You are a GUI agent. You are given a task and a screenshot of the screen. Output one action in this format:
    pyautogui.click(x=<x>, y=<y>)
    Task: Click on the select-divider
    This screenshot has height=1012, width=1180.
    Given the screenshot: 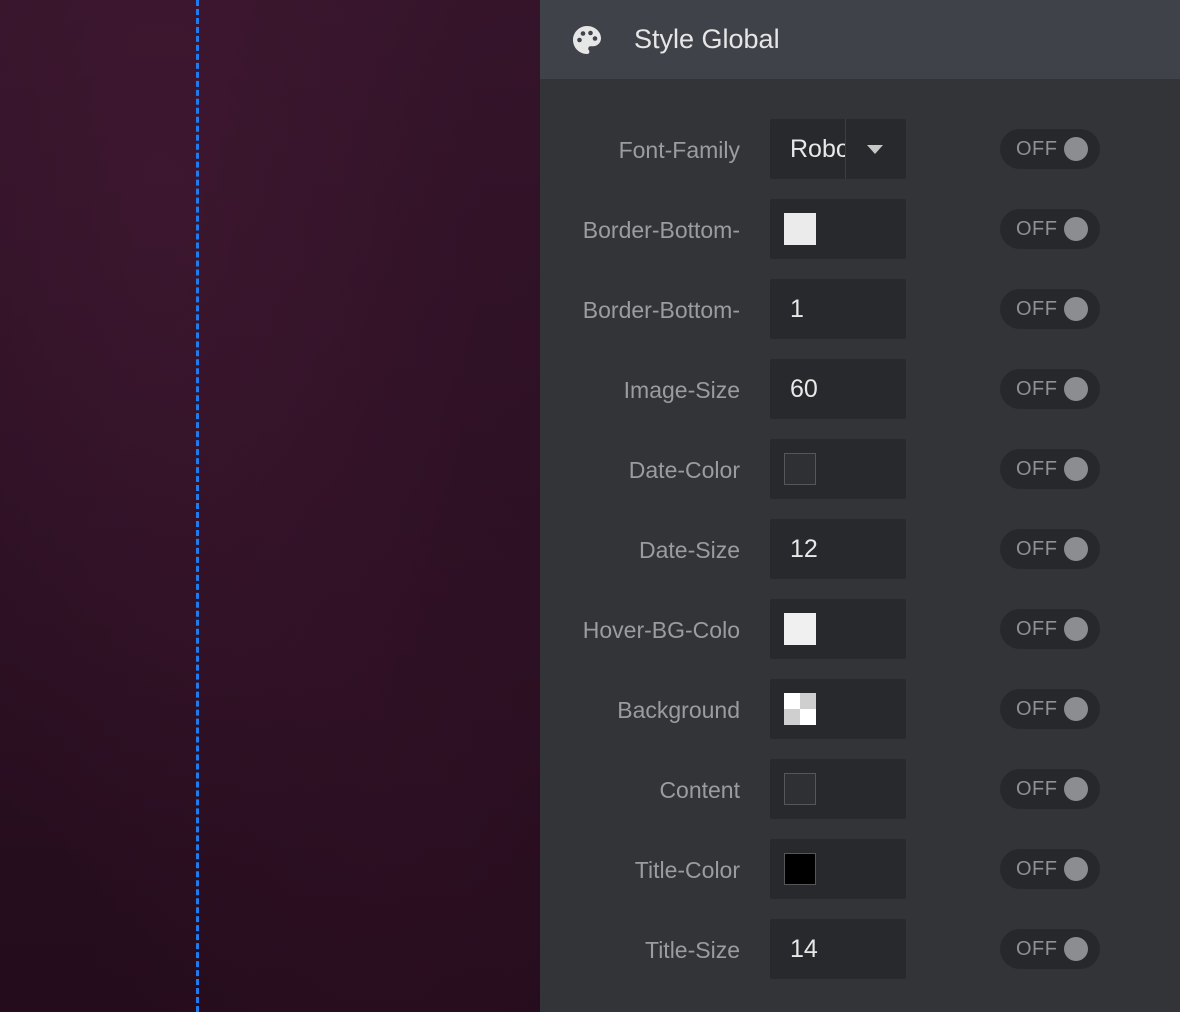 What is the action you would take?
    pyautogui.click(x=845, y=149)
    